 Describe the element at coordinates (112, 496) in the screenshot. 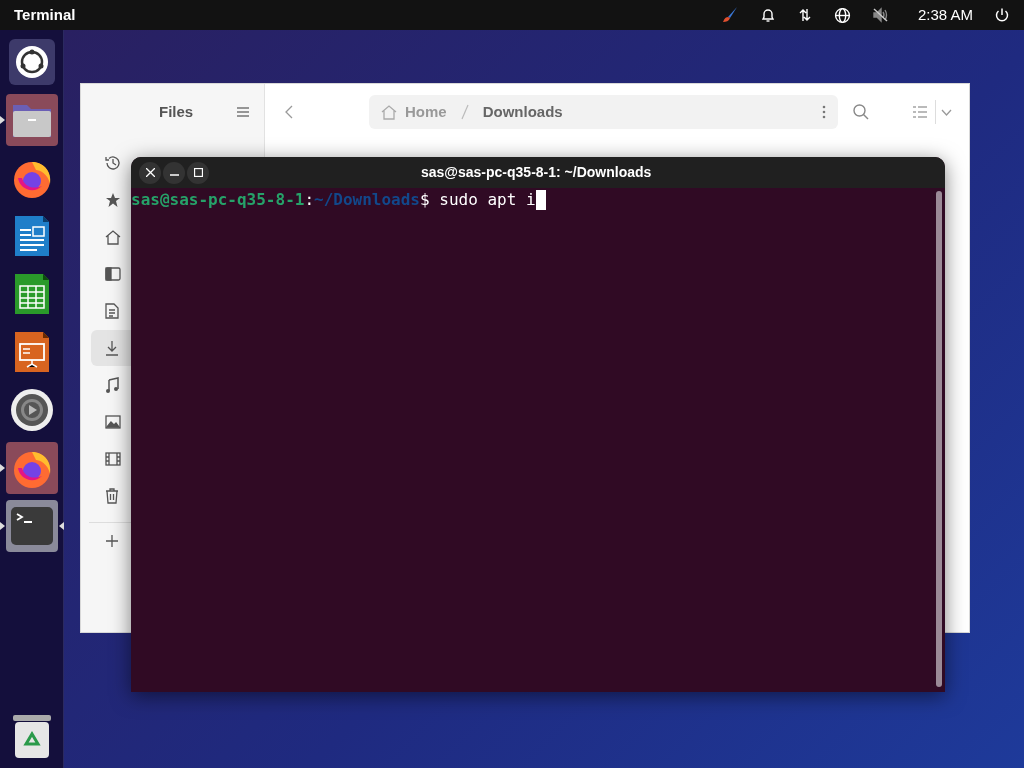

I see `trash-icon` at that location.